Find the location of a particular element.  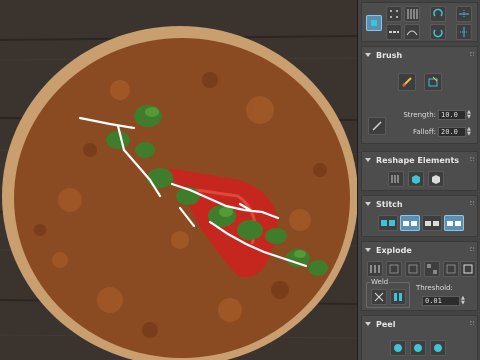

peel-title: Peel is located at coordinates (386, 324).